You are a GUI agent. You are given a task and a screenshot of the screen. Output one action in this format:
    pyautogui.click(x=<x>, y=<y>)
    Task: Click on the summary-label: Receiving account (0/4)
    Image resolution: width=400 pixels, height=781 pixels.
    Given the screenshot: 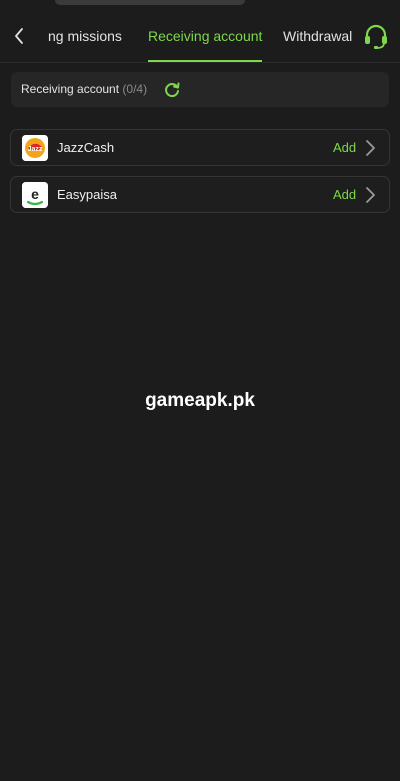 What is the action you would take?
    pyautogui.click(x=84, y=89)
    